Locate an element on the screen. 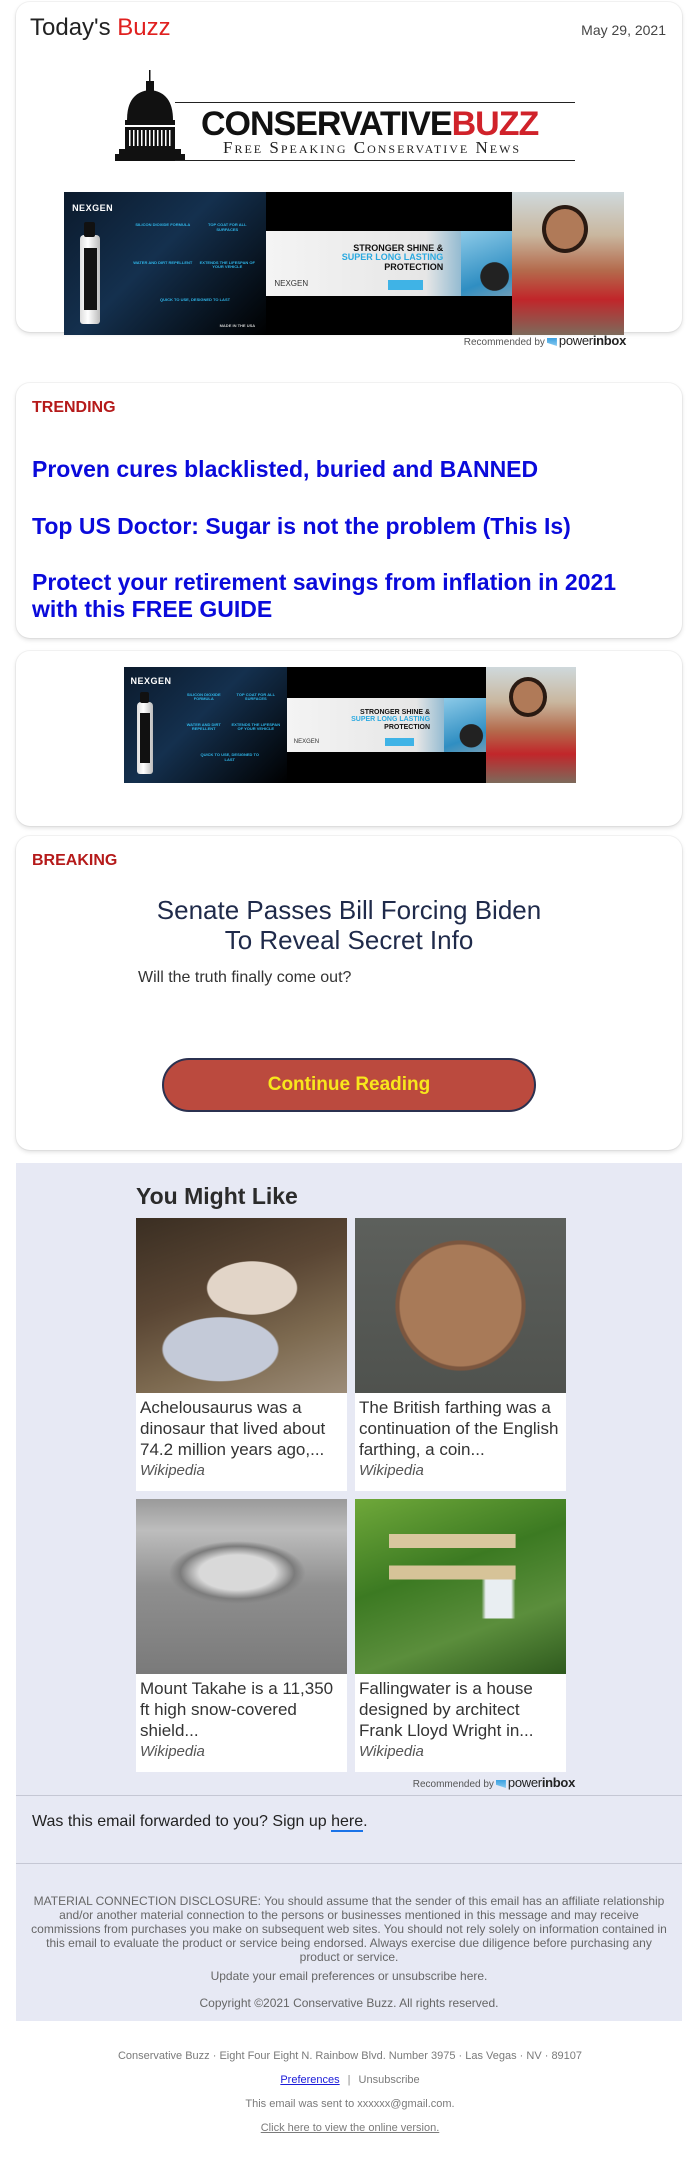 The width and height of the screenshot is (700, 2176). you-might-like-title: You Might Like is located at coordinates (217, 1196).